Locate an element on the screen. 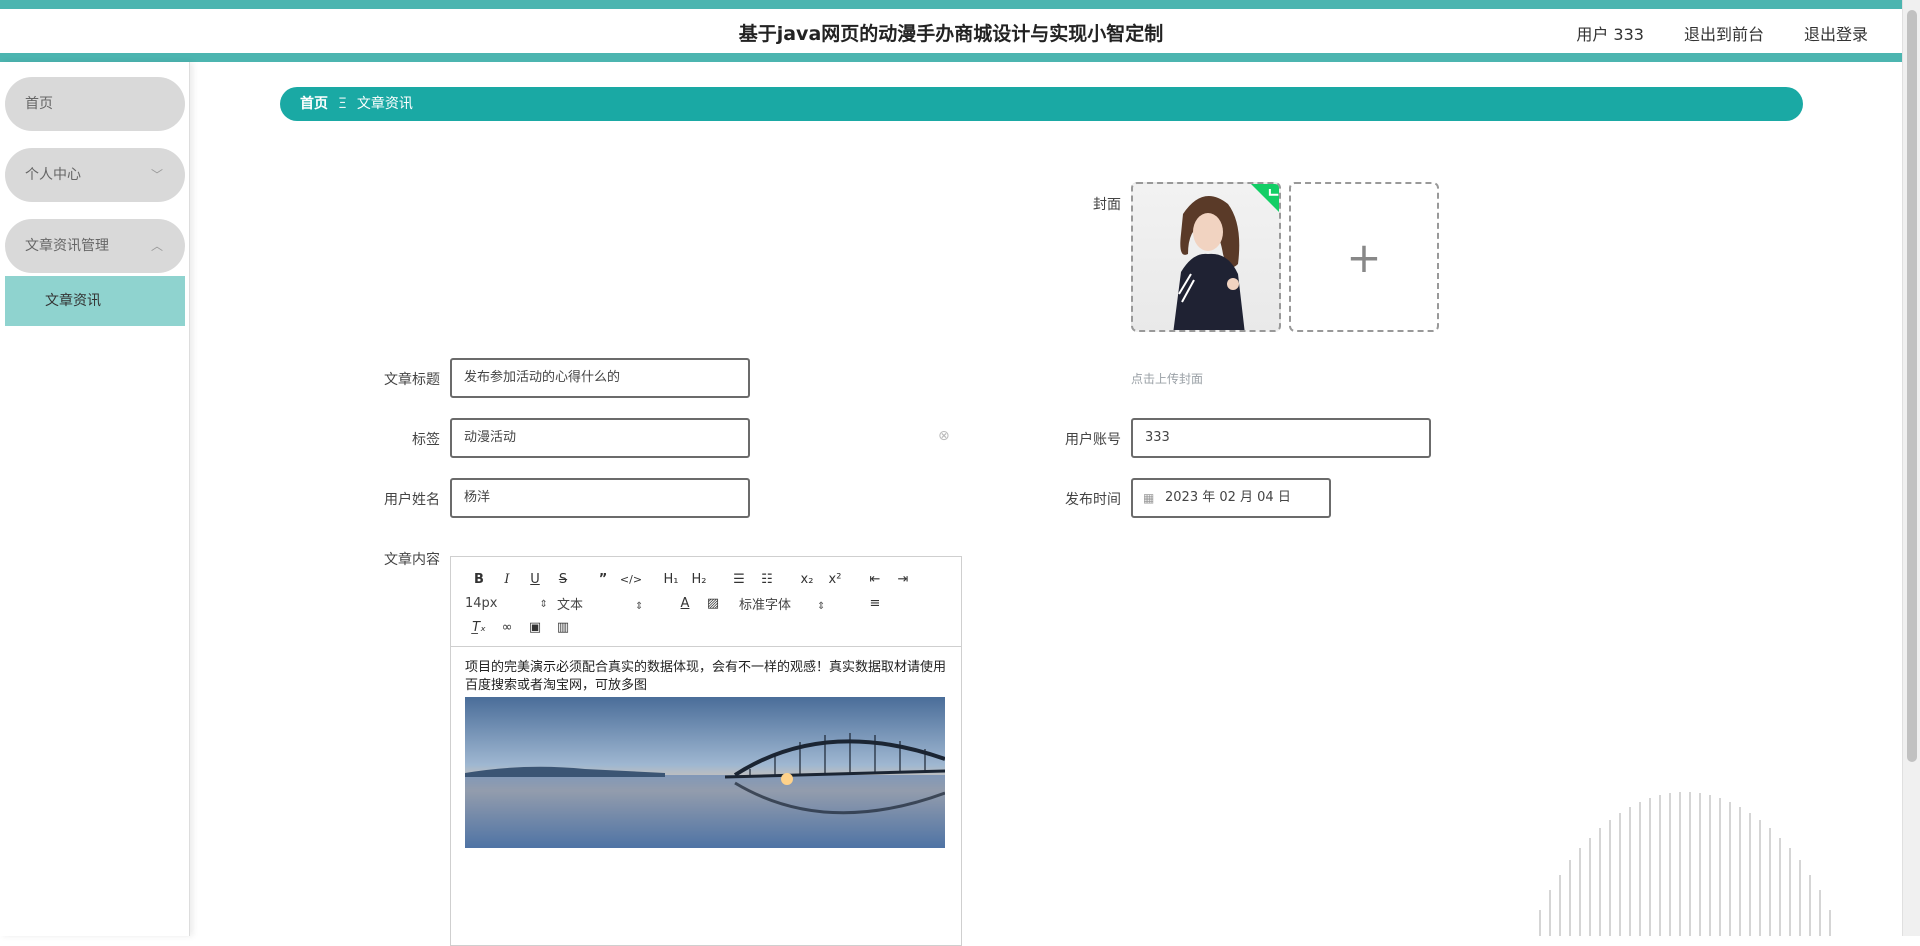 The width and height of the screenshot is (1920, 946). chevron-down-icon: ﹀ is located at coordinates (156, 175).